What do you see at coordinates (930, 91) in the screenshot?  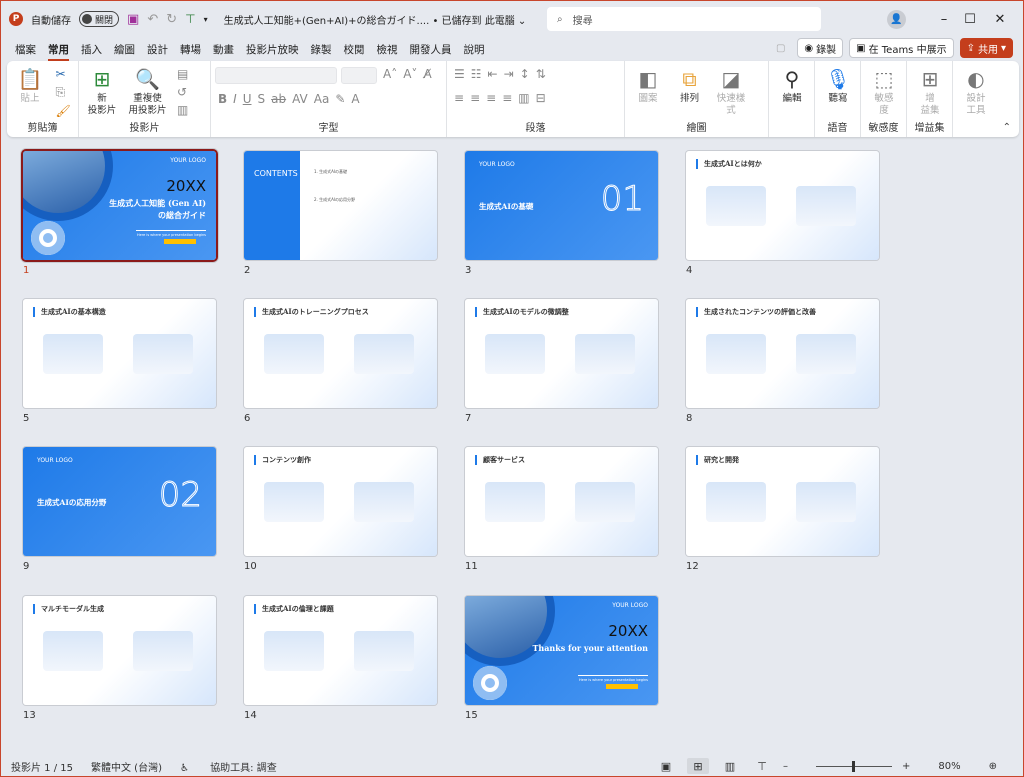 I see `addins-button: ⊞ 增 益集` at bounding box center [930, 91].